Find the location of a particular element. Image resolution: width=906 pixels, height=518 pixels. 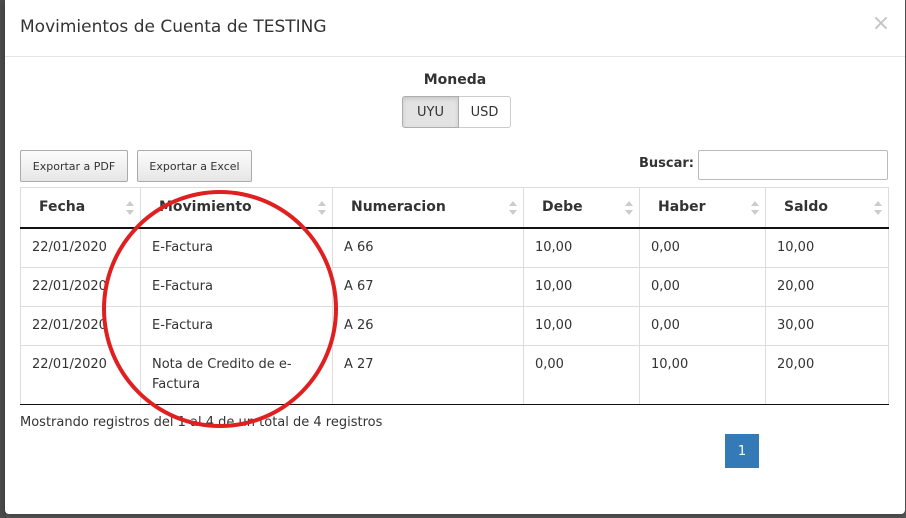

column-header-movimiento: Movimiento is located at coordinates (236, 208).